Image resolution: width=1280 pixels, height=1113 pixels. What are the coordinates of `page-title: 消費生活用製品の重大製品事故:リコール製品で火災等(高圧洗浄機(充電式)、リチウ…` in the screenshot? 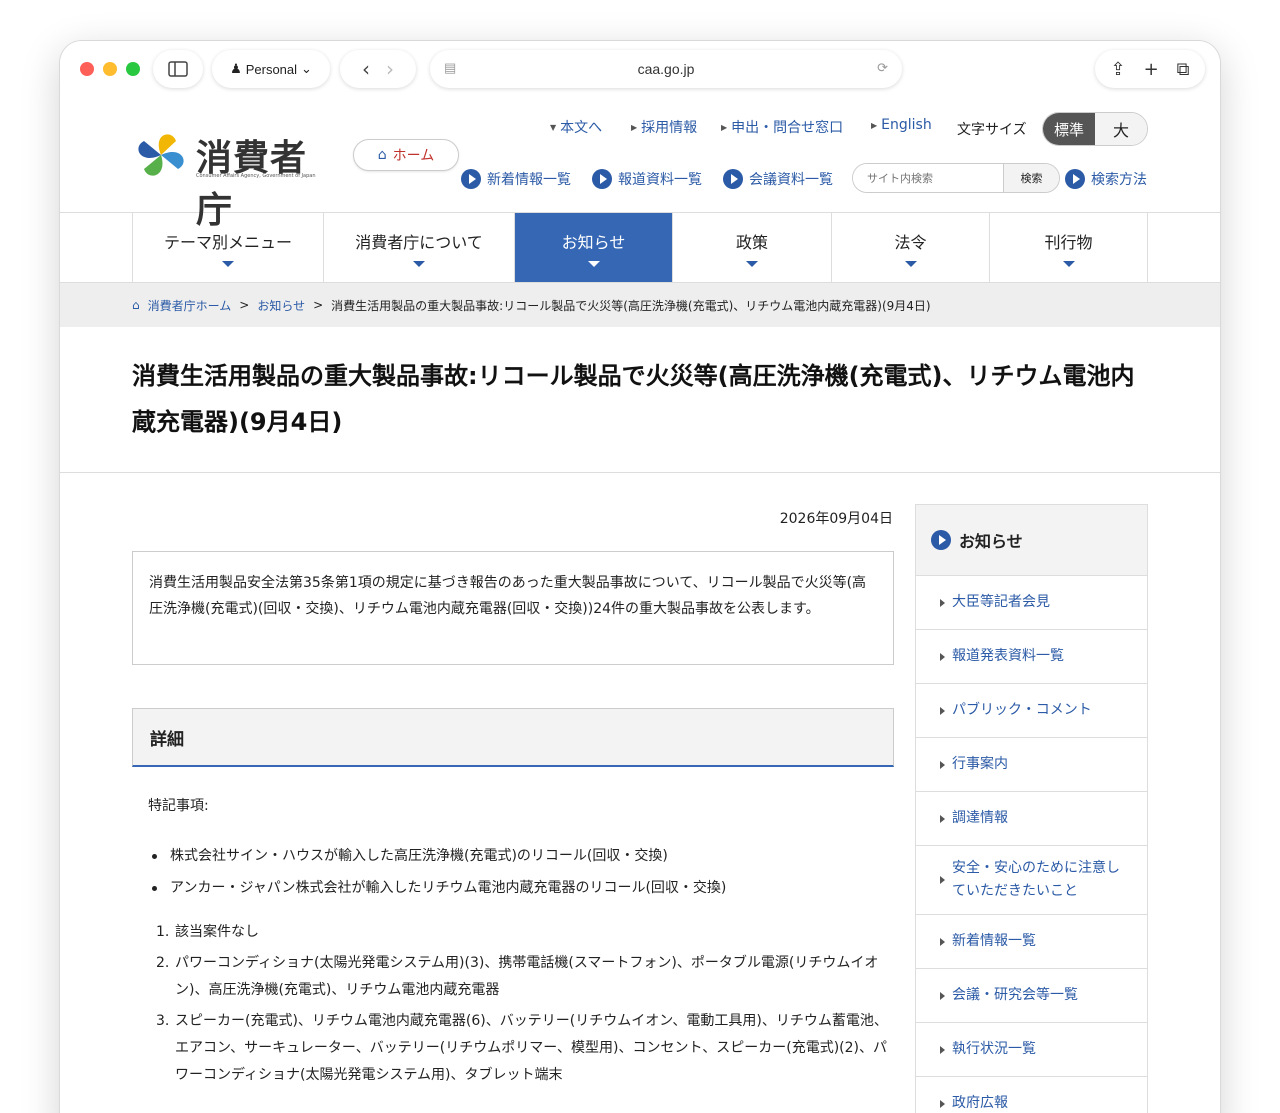 It's located at (633, 399).